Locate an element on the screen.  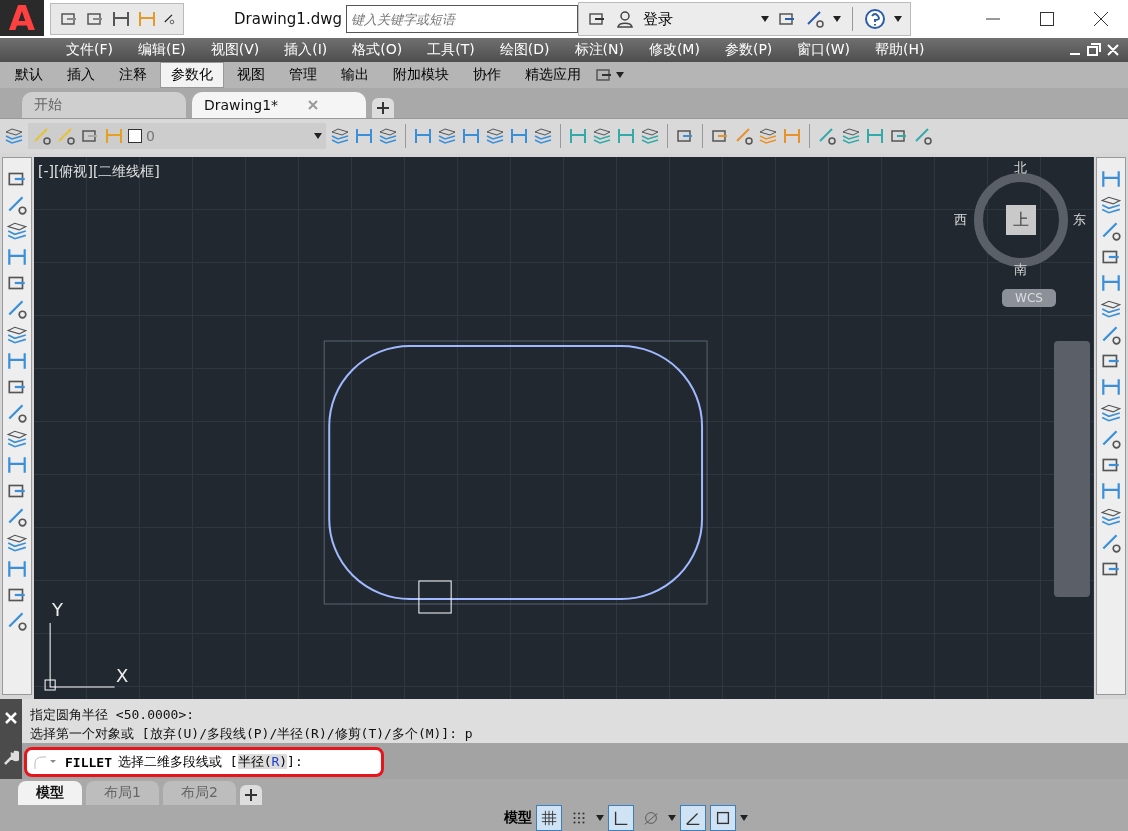
window-title: Drawing1.dwg is located at coordinates (288, 19).